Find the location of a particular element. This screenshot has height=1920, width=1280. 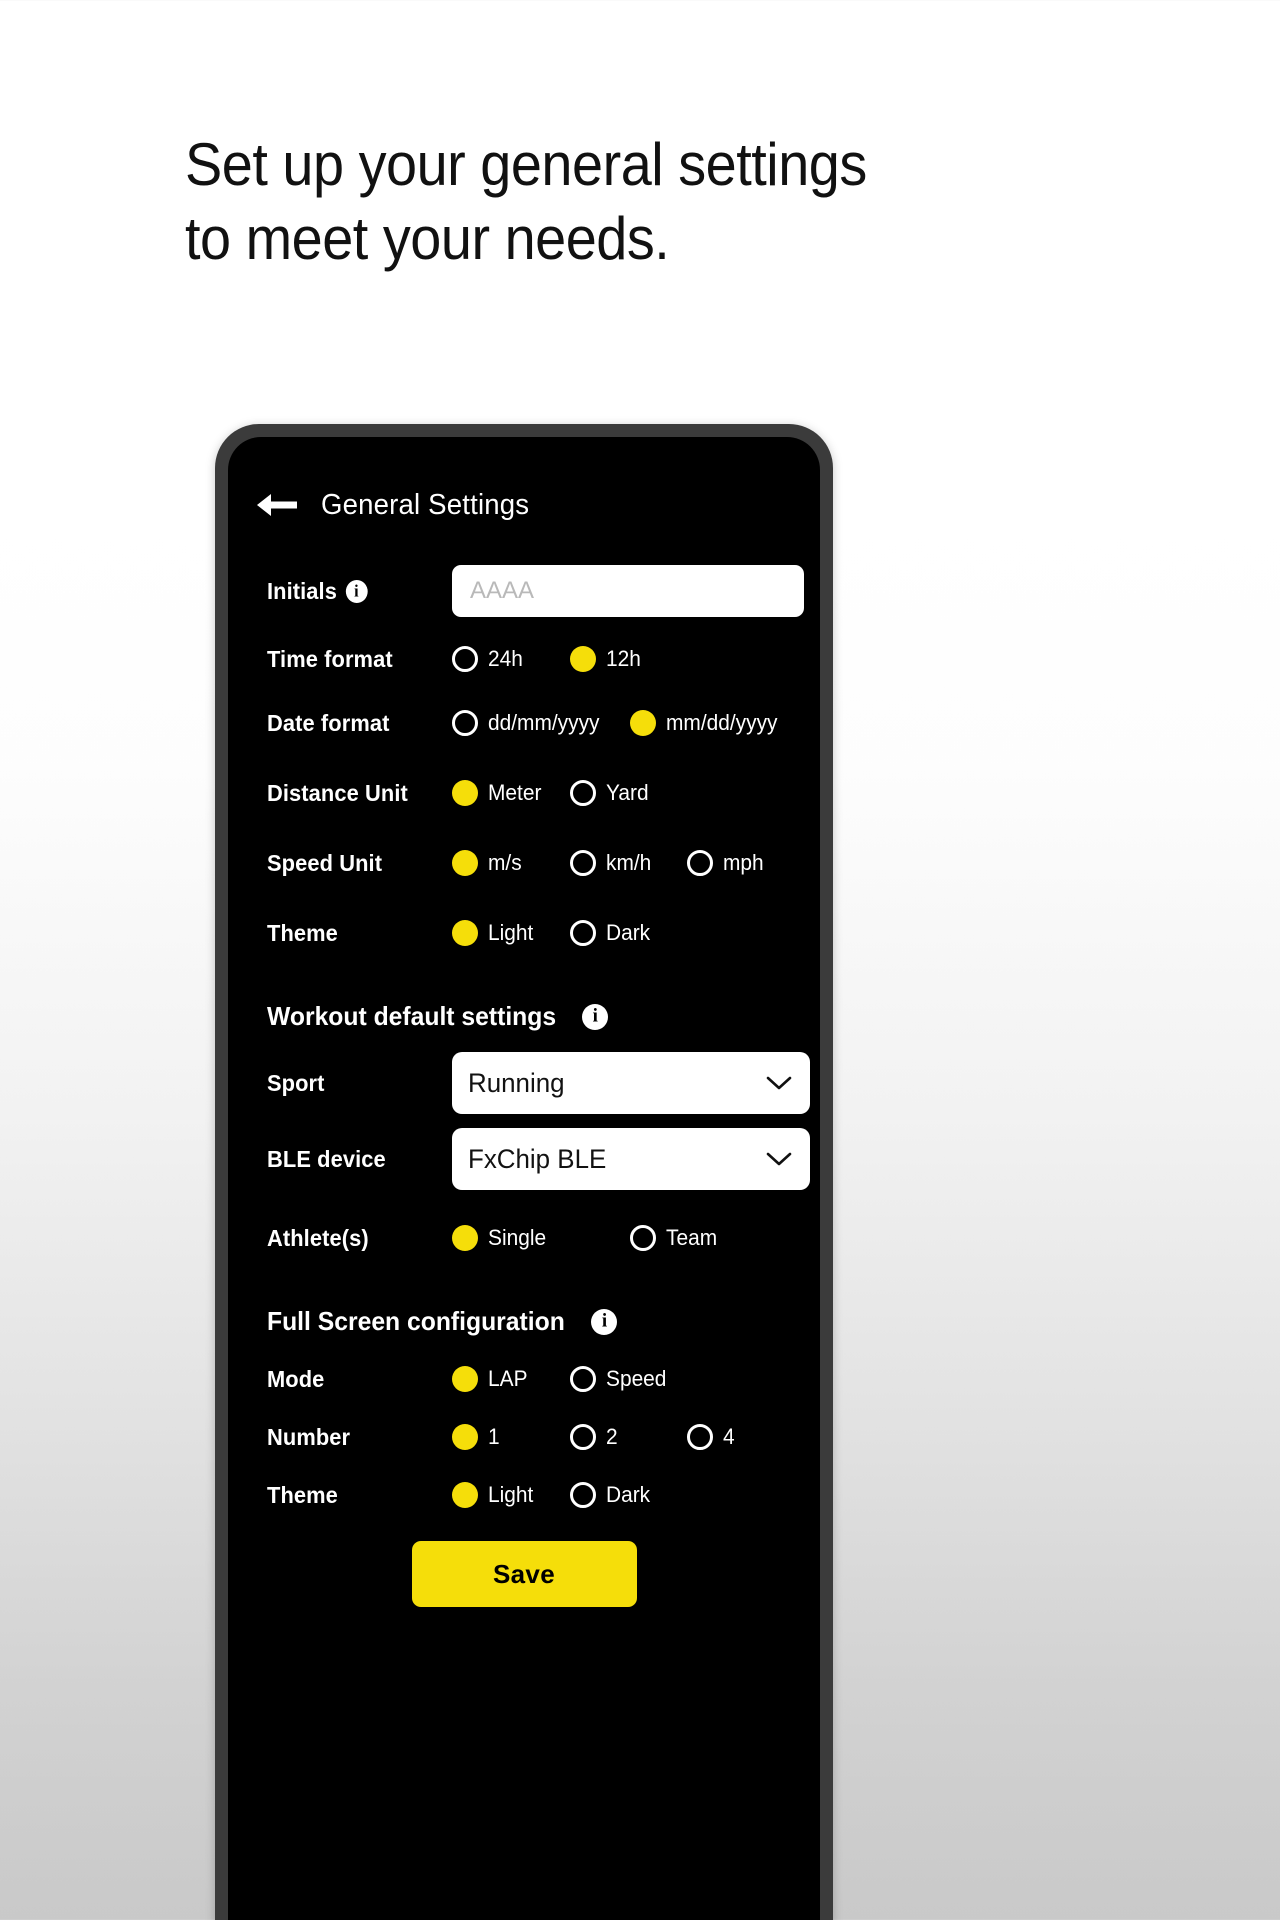

row-number: Number 1 2 4 is located at coordinates (524, 1437).